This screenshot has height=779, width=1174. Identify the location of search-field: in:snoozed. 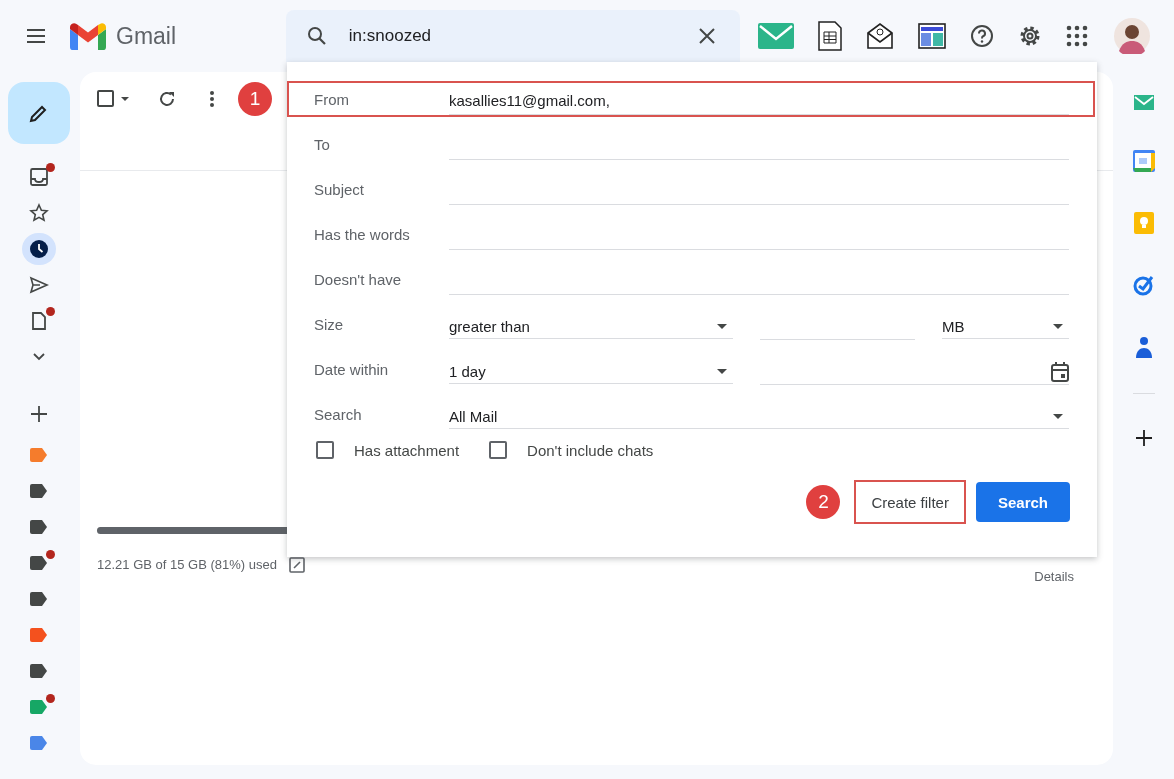
(512, 36).